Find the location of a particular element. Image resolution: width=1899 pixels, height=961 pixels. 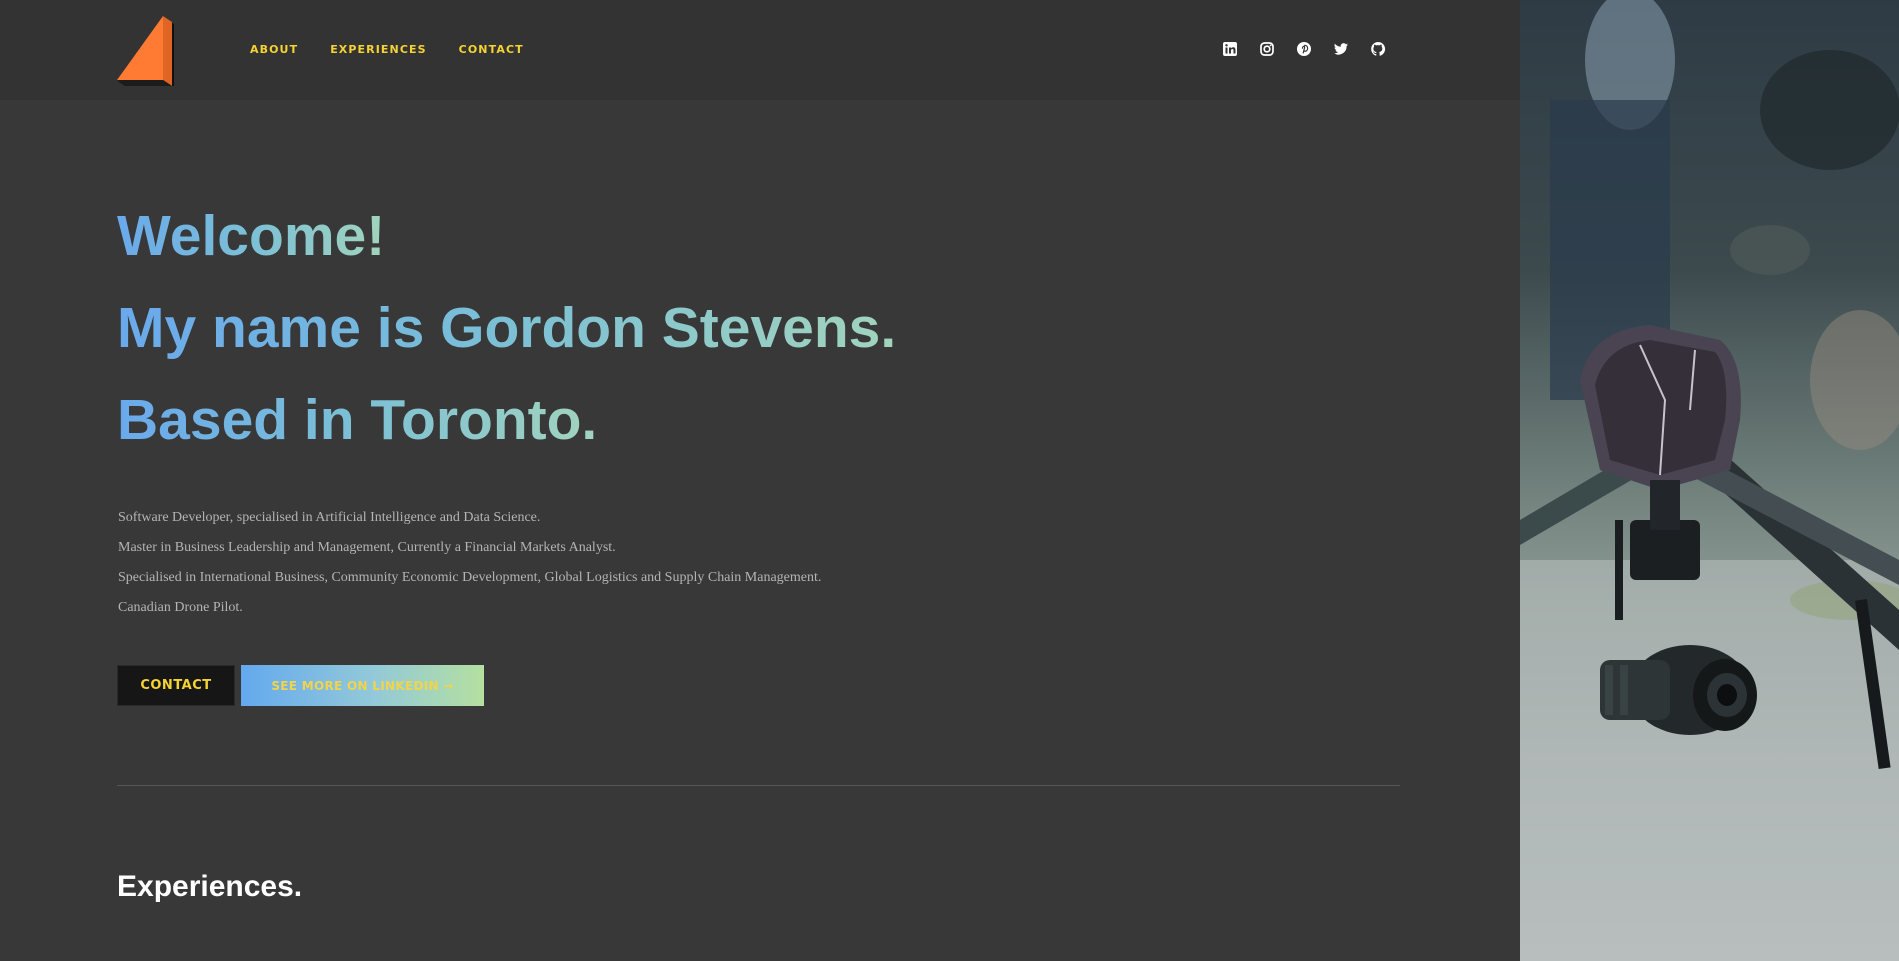

github-icon is located at coordinates (1378, 49).